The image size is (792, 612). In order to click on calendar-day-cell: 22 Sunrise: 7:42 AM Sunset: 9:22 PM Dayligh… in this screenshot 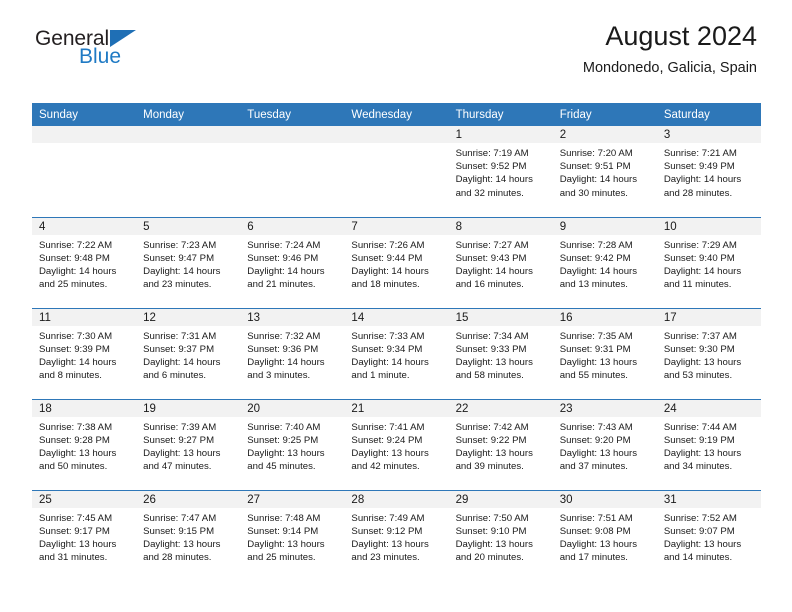, I will do `click(500, 444)`.